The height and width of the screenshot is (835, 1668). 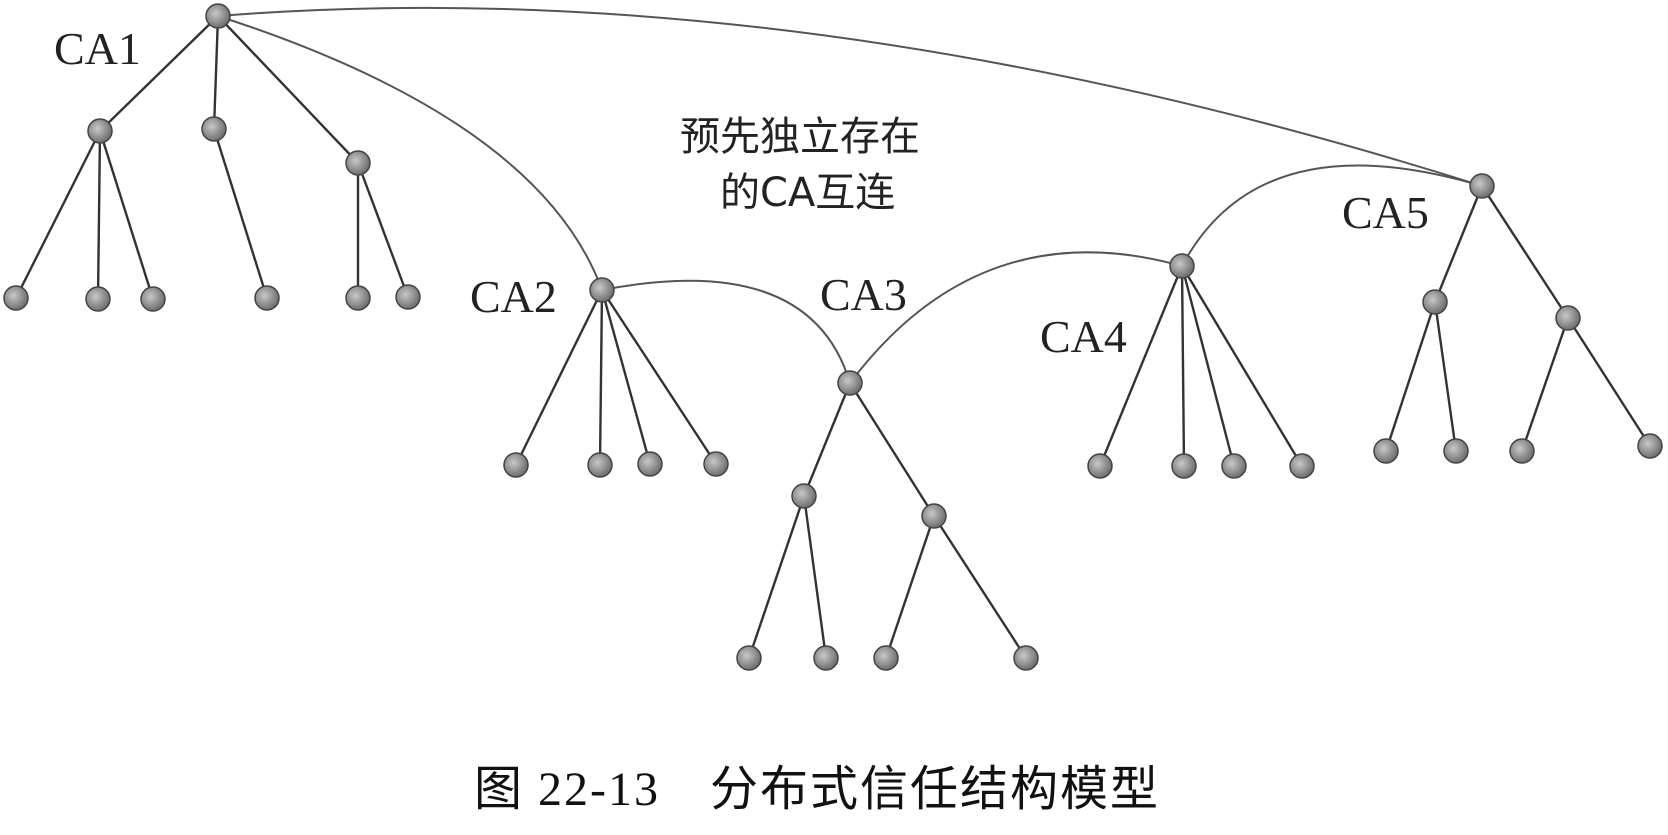 What do you see at coordinates (1332, 215) in the screenshot?
I see `link-ca4-ca5` at bounding box center [1332, 215].